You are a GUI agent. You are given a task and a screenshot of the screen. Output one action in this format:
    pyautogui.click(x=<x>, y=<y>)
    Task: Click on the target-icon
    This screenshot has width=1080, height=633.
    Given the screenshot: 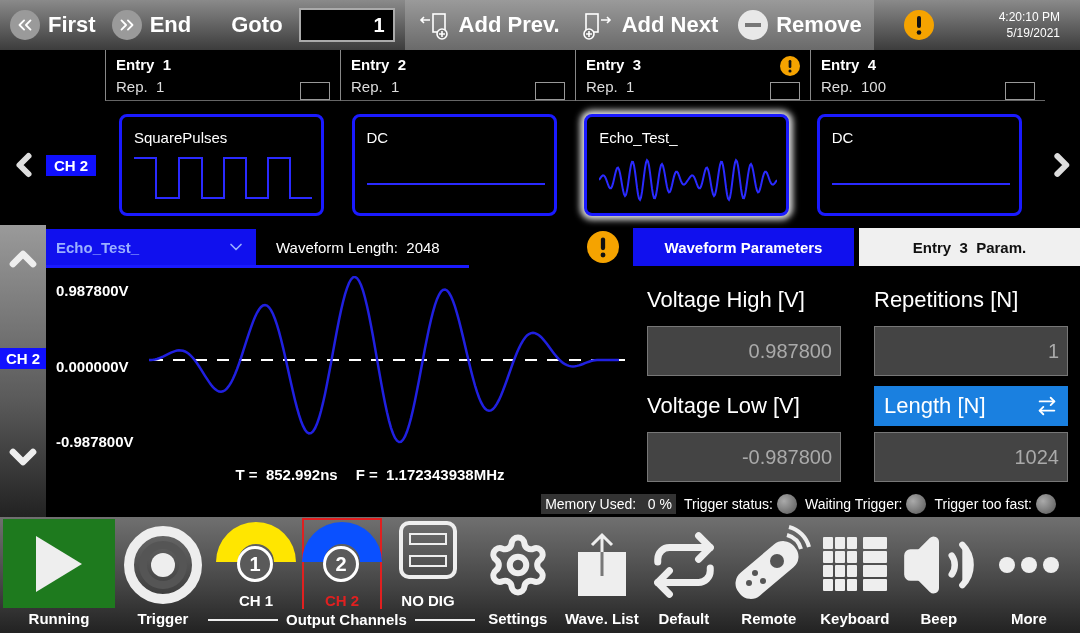 What is the action you would take?
    pyautogui.click(x=163, y=565)
    